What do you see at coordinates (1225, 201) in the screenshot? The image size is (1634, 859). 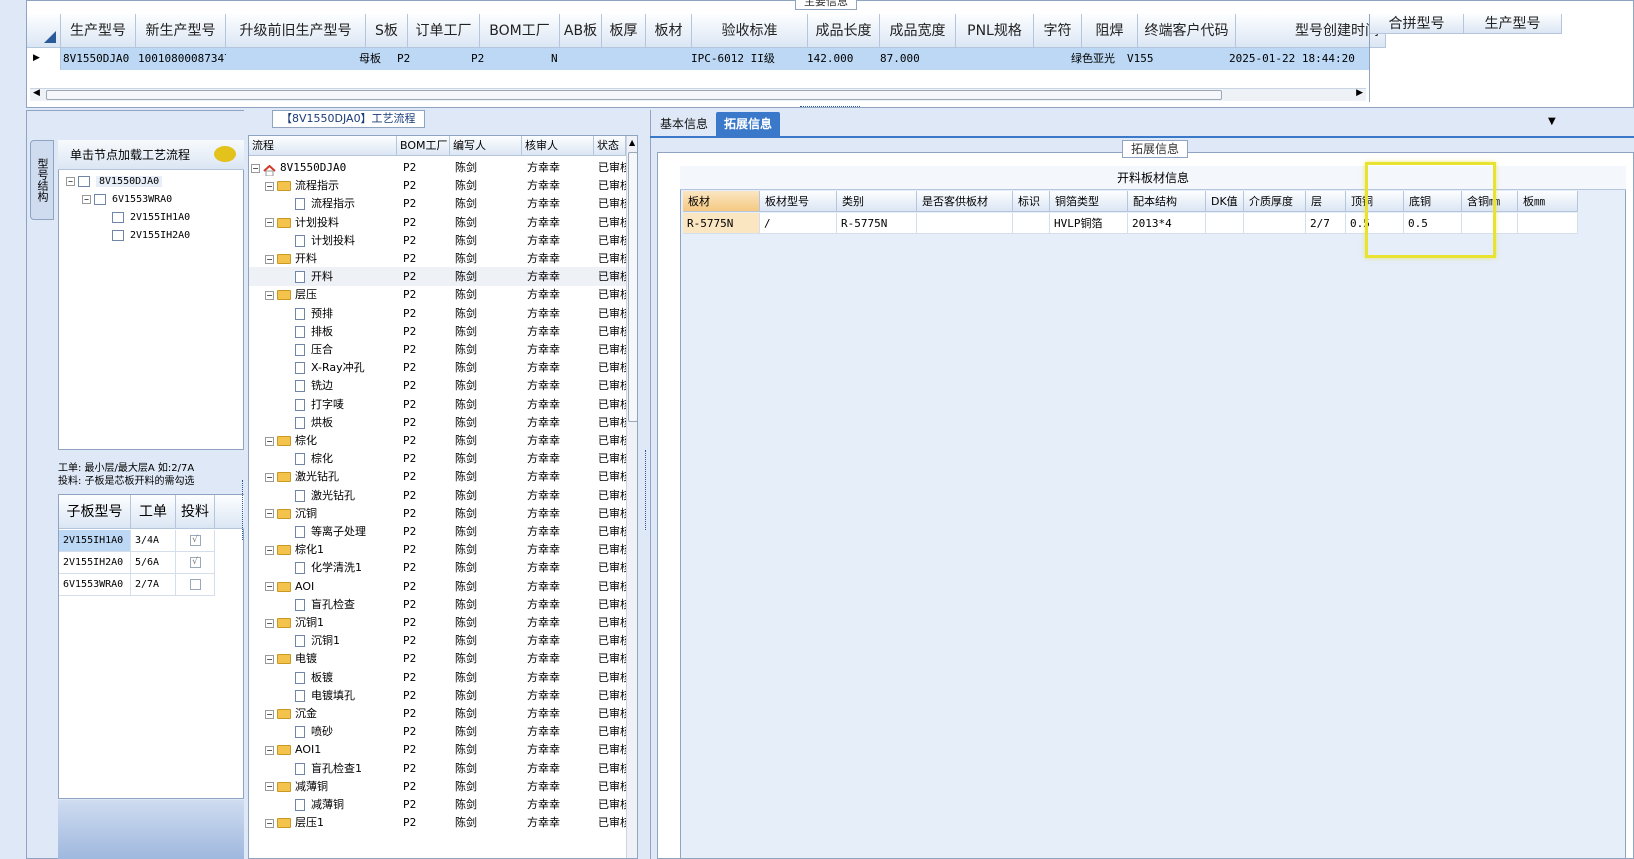 I see `material-header-7: DK值` at bounding box center [1225, 201].